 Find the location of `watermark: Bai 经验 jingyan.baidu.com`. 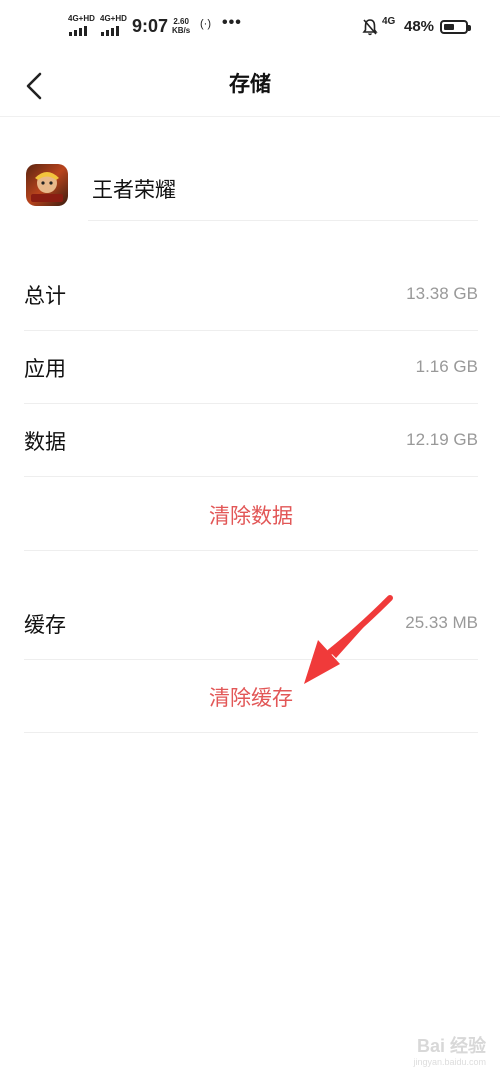

watermark: Bai 经验 jingyan.baidu.com is located at coordinates (449, 1053).